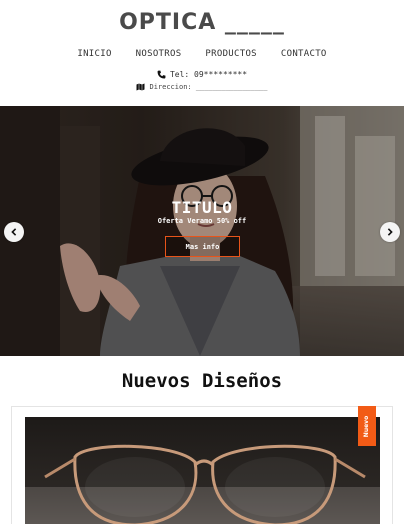 This screenshot has height=524, width=404. Describe the element at coordinates (159, 54) in the screenshot. I see `nav-item-nosotros: NOSOTROS` at that location.